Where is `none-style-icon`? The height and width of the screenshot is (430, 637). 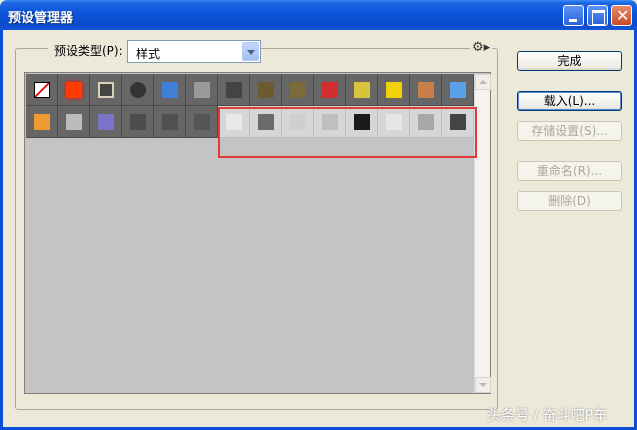
none-style-icon is located at coordinates (42, 90).